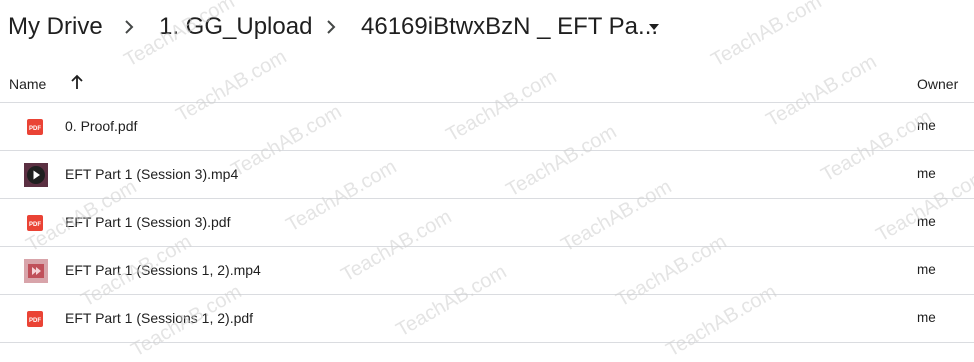 The height and width of the screenshot is (362, 974). What do you see at coordinates (55, 27) in the screenshot?
I see `breadcrumb-my-drive: My Drive` at bounding box center [55, 27].